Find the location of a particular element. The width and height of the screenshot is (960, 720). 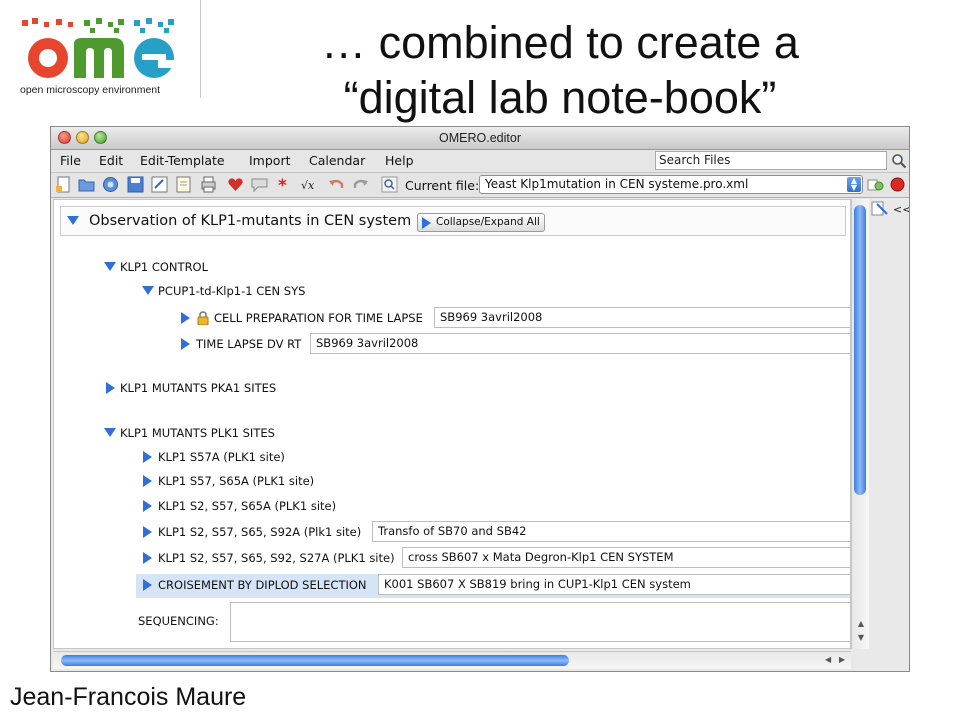

vertical-scrollbar: ▲ ▼ is located at coordinates (860, 424).